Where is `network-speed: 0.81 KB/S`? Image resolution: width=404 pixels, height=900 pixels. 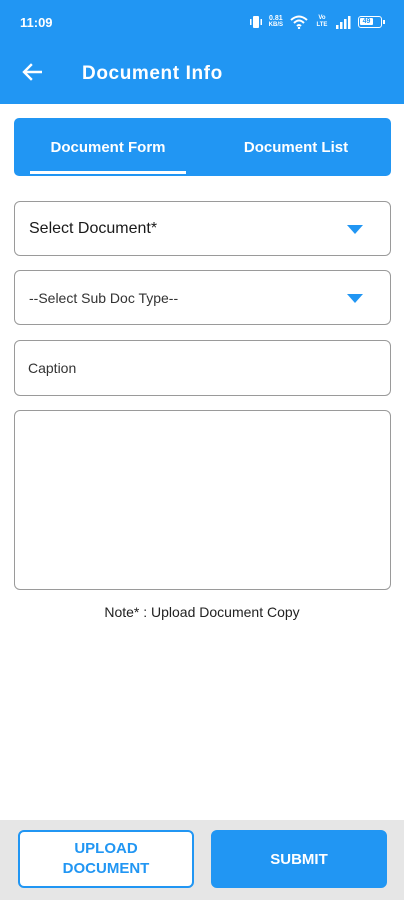
network-speed: 0.81 KB/S is located at coordinates (276, 22).